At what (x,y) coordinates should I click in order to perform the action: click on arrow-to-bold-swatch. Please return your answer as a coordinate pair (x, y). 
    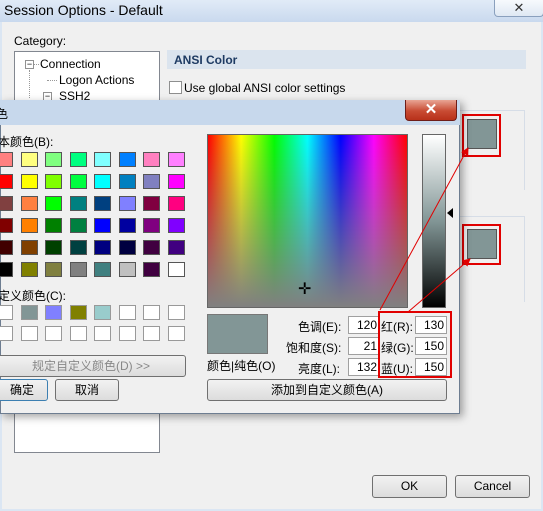
    Looking at the image, I should click on (439, 285).